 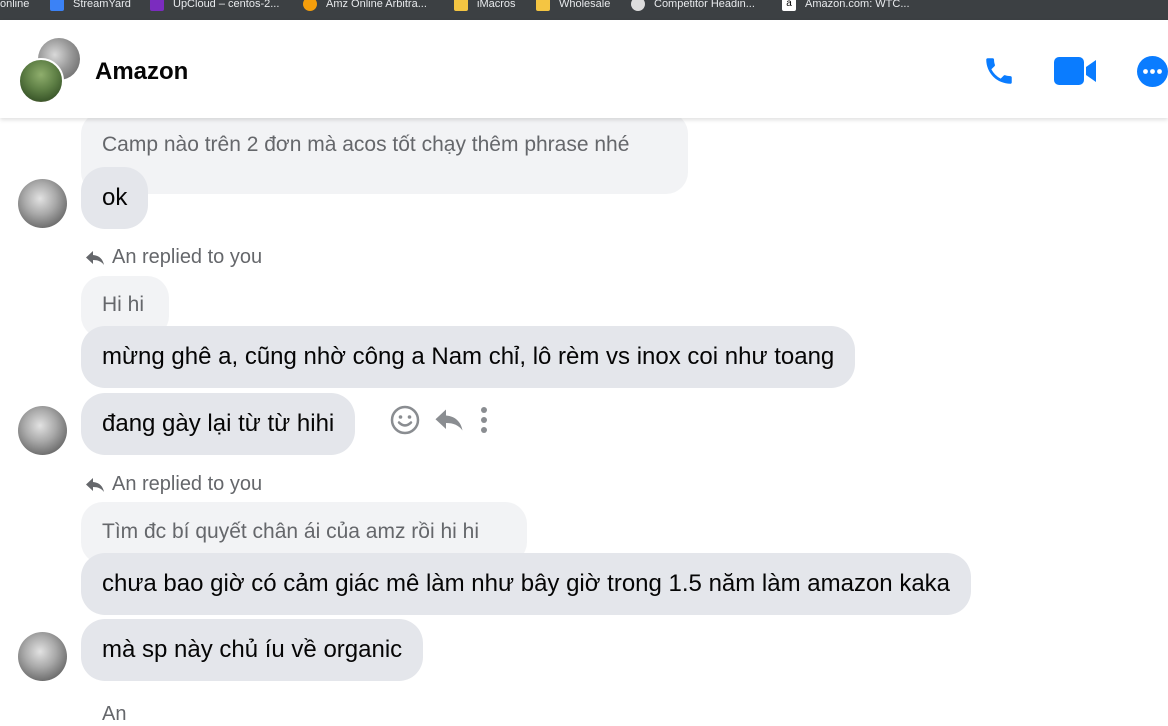 What do you see at coordinates (405, 422) in the screenshot?
I see `react-emoji-icon` at bounding box center [405, 422].